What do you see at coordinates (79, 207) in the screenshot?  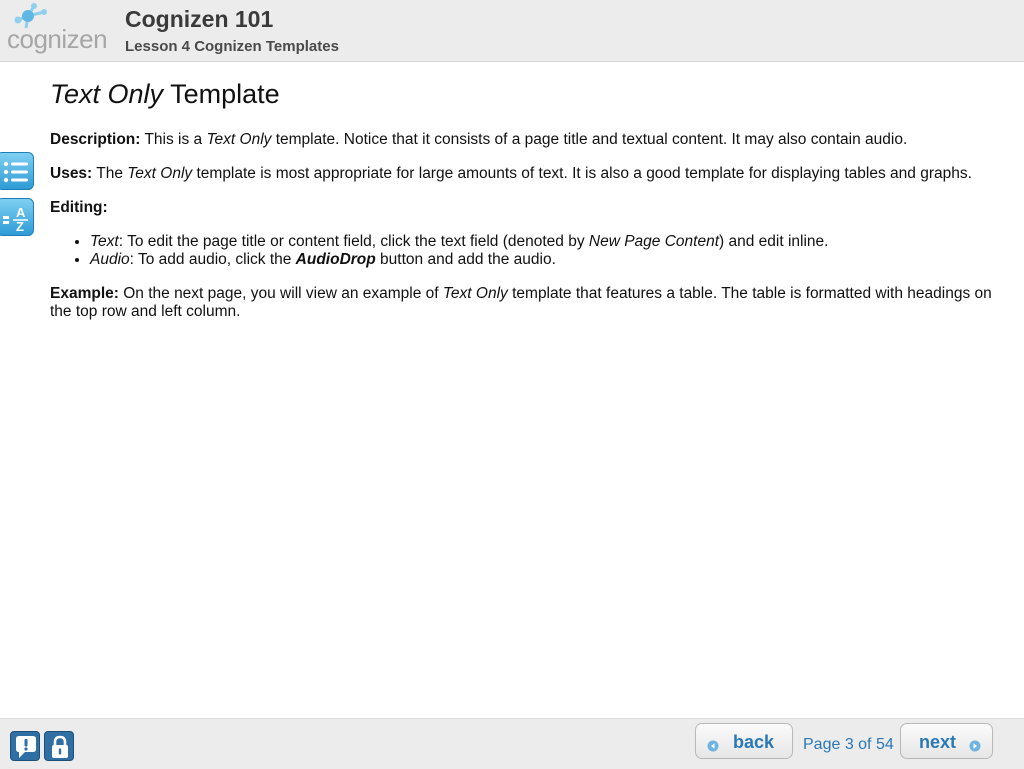 I see `editing-label: Editing:` at bounding box center [79, 207].